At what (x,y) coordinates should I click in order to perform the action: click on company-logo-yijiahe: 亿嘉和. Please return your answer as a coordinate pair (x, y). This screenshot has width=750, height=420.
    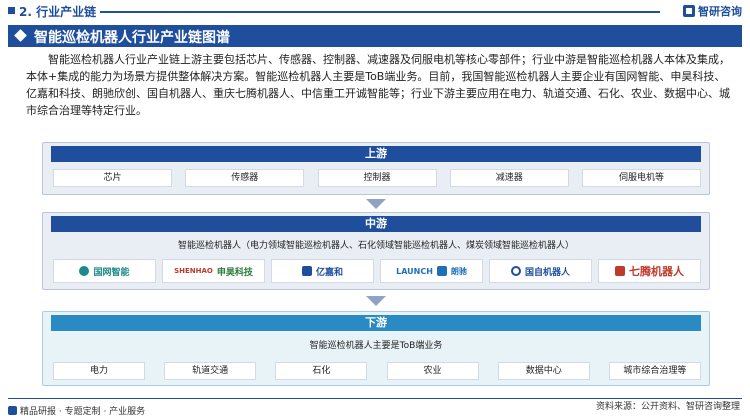
    Looking at the image, I should click on (322, 271).